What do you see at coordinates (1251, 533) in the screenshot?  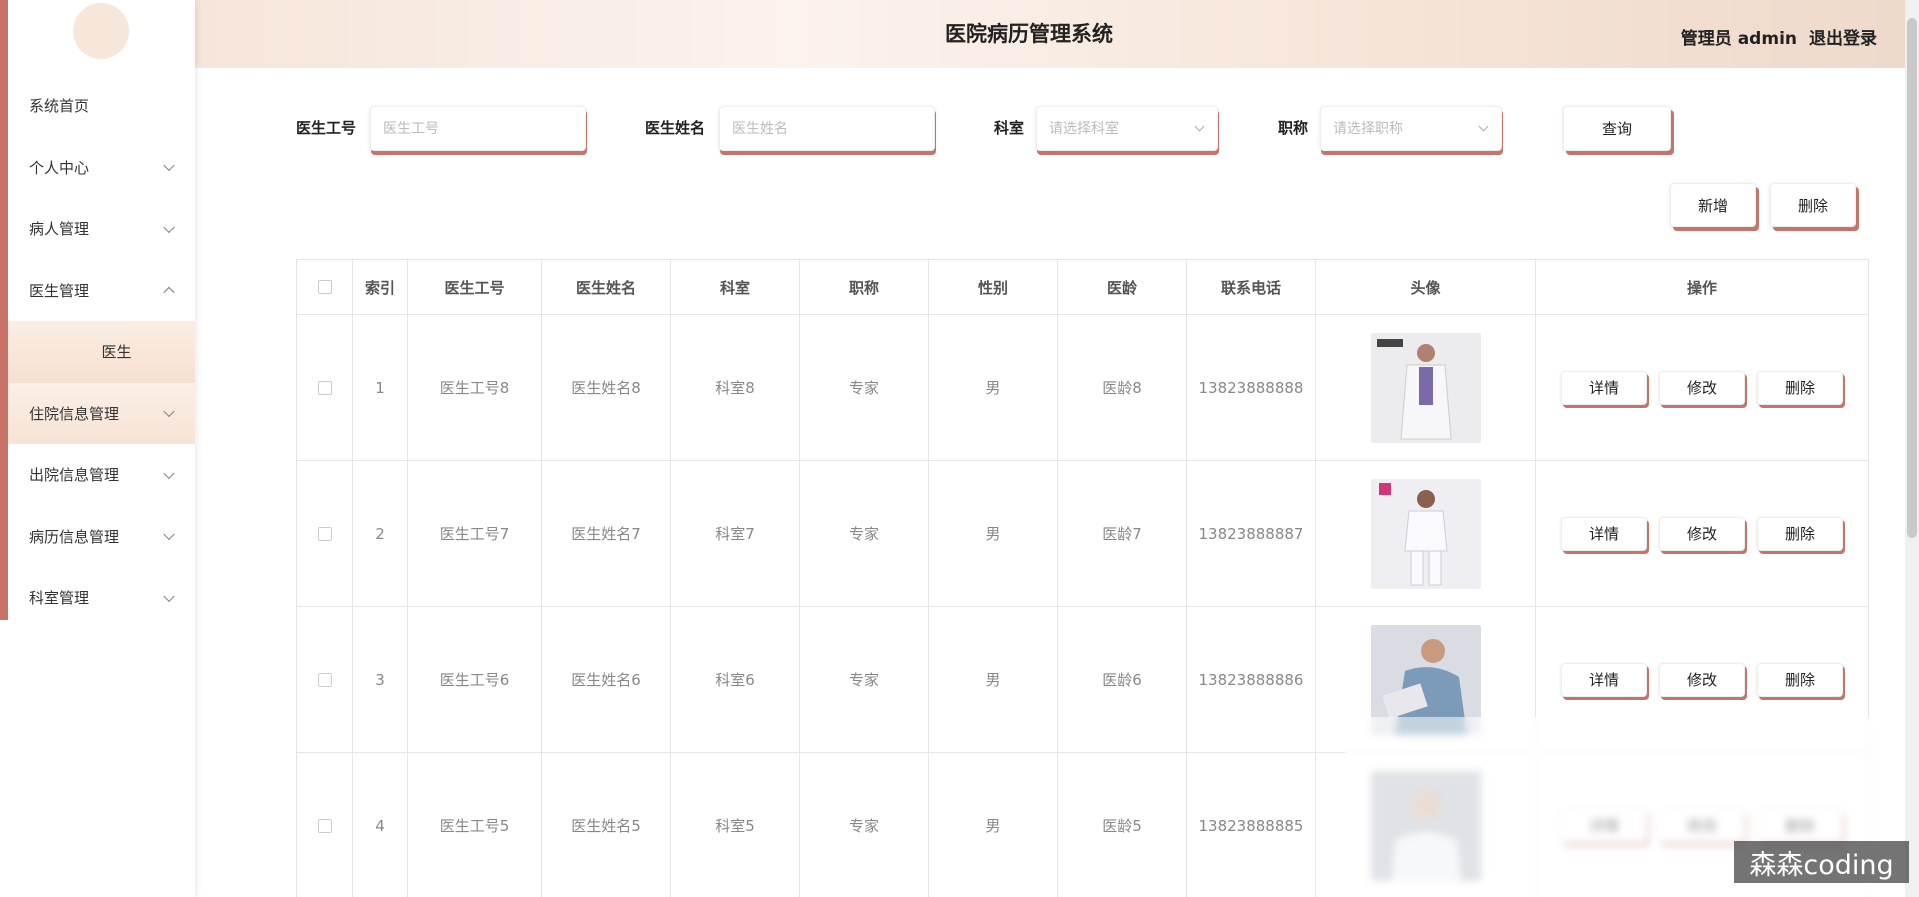 I see `phone-cell: 13823888887` at bounding box center [1251, 533].